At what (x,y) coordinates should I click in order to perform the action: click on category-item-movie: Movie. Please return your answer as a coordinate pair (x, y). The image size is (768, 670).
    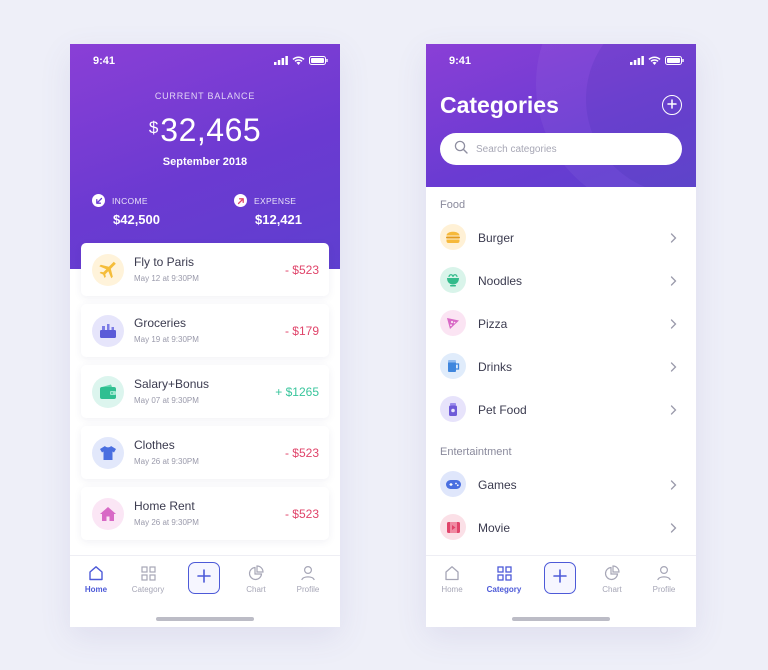
    Looking at the image, I should click on (561, 529).